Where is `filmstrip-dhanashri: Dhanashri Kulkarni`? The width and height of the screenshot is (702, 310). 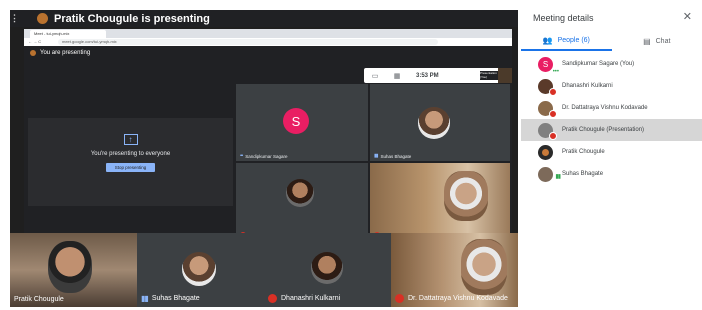 filmstrip-dhanashri: Dhanashri Kulkarni is located at coordinates (327, 270).